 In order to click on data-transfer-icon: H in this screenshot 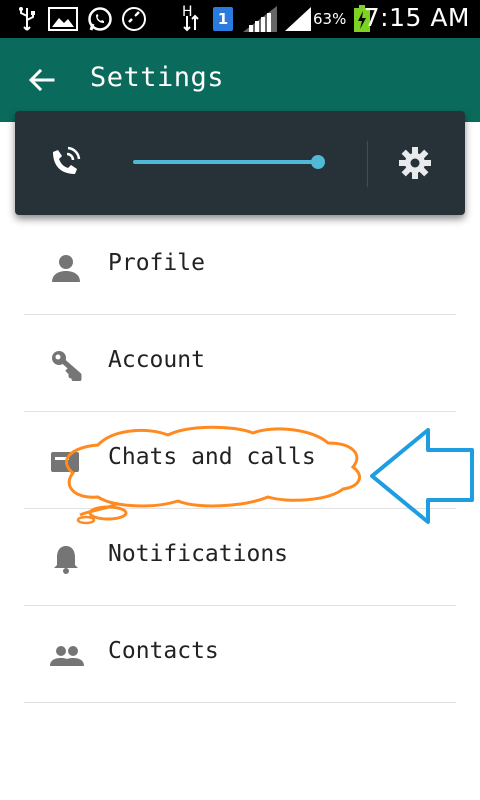, I will do `click(191, 18)`.